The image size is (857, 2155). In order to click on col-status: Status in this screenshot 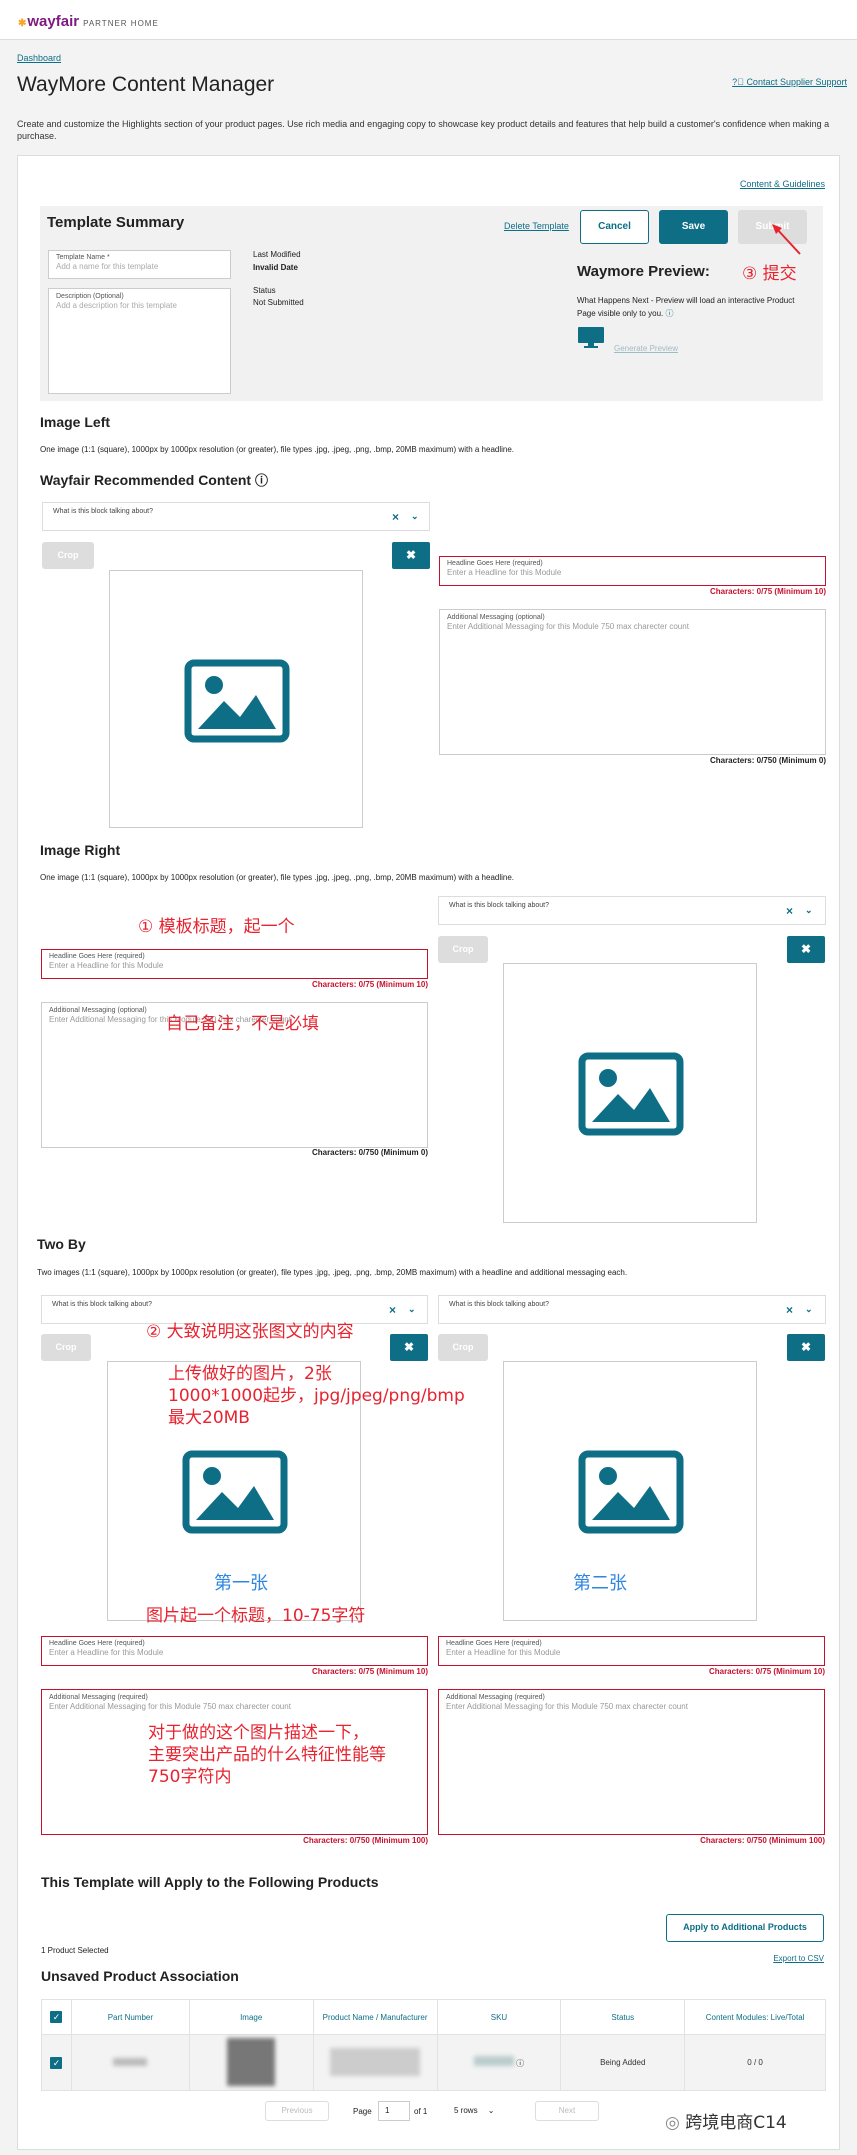, I will do `click(623, 2017)`.